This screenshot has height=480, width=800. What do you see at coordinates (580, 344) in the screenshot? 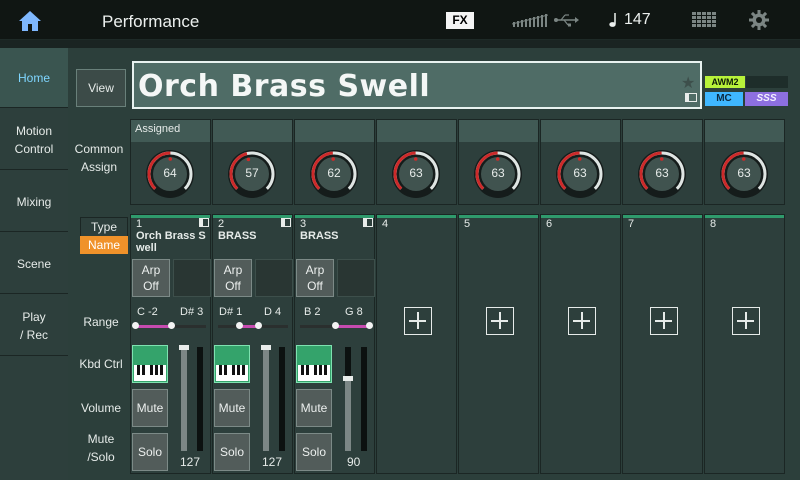
I see `part-column-6: 6` at bounding box center [580, 344].